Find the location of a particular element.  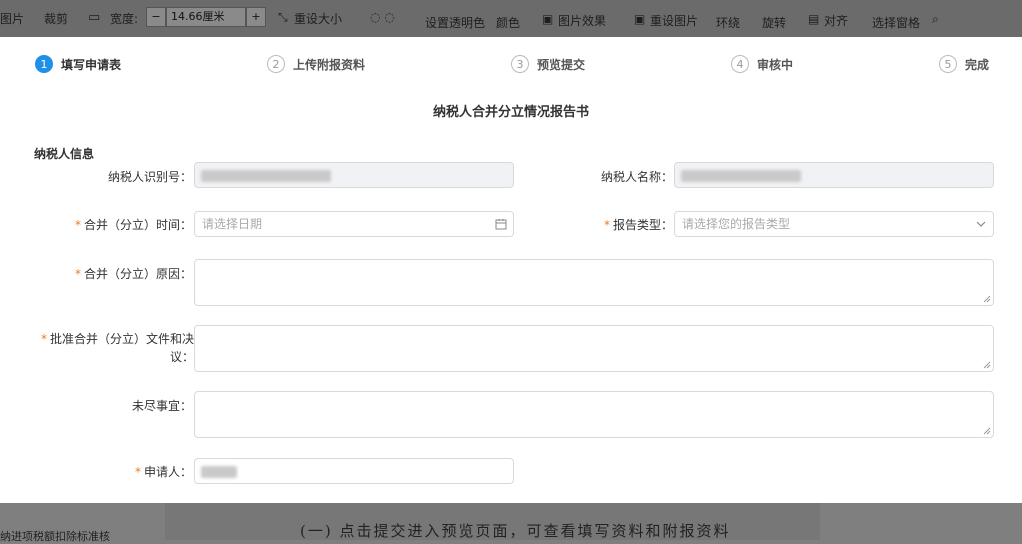

toolbar-select-pane: 选择窗格 is located at coordinates (896, 23).